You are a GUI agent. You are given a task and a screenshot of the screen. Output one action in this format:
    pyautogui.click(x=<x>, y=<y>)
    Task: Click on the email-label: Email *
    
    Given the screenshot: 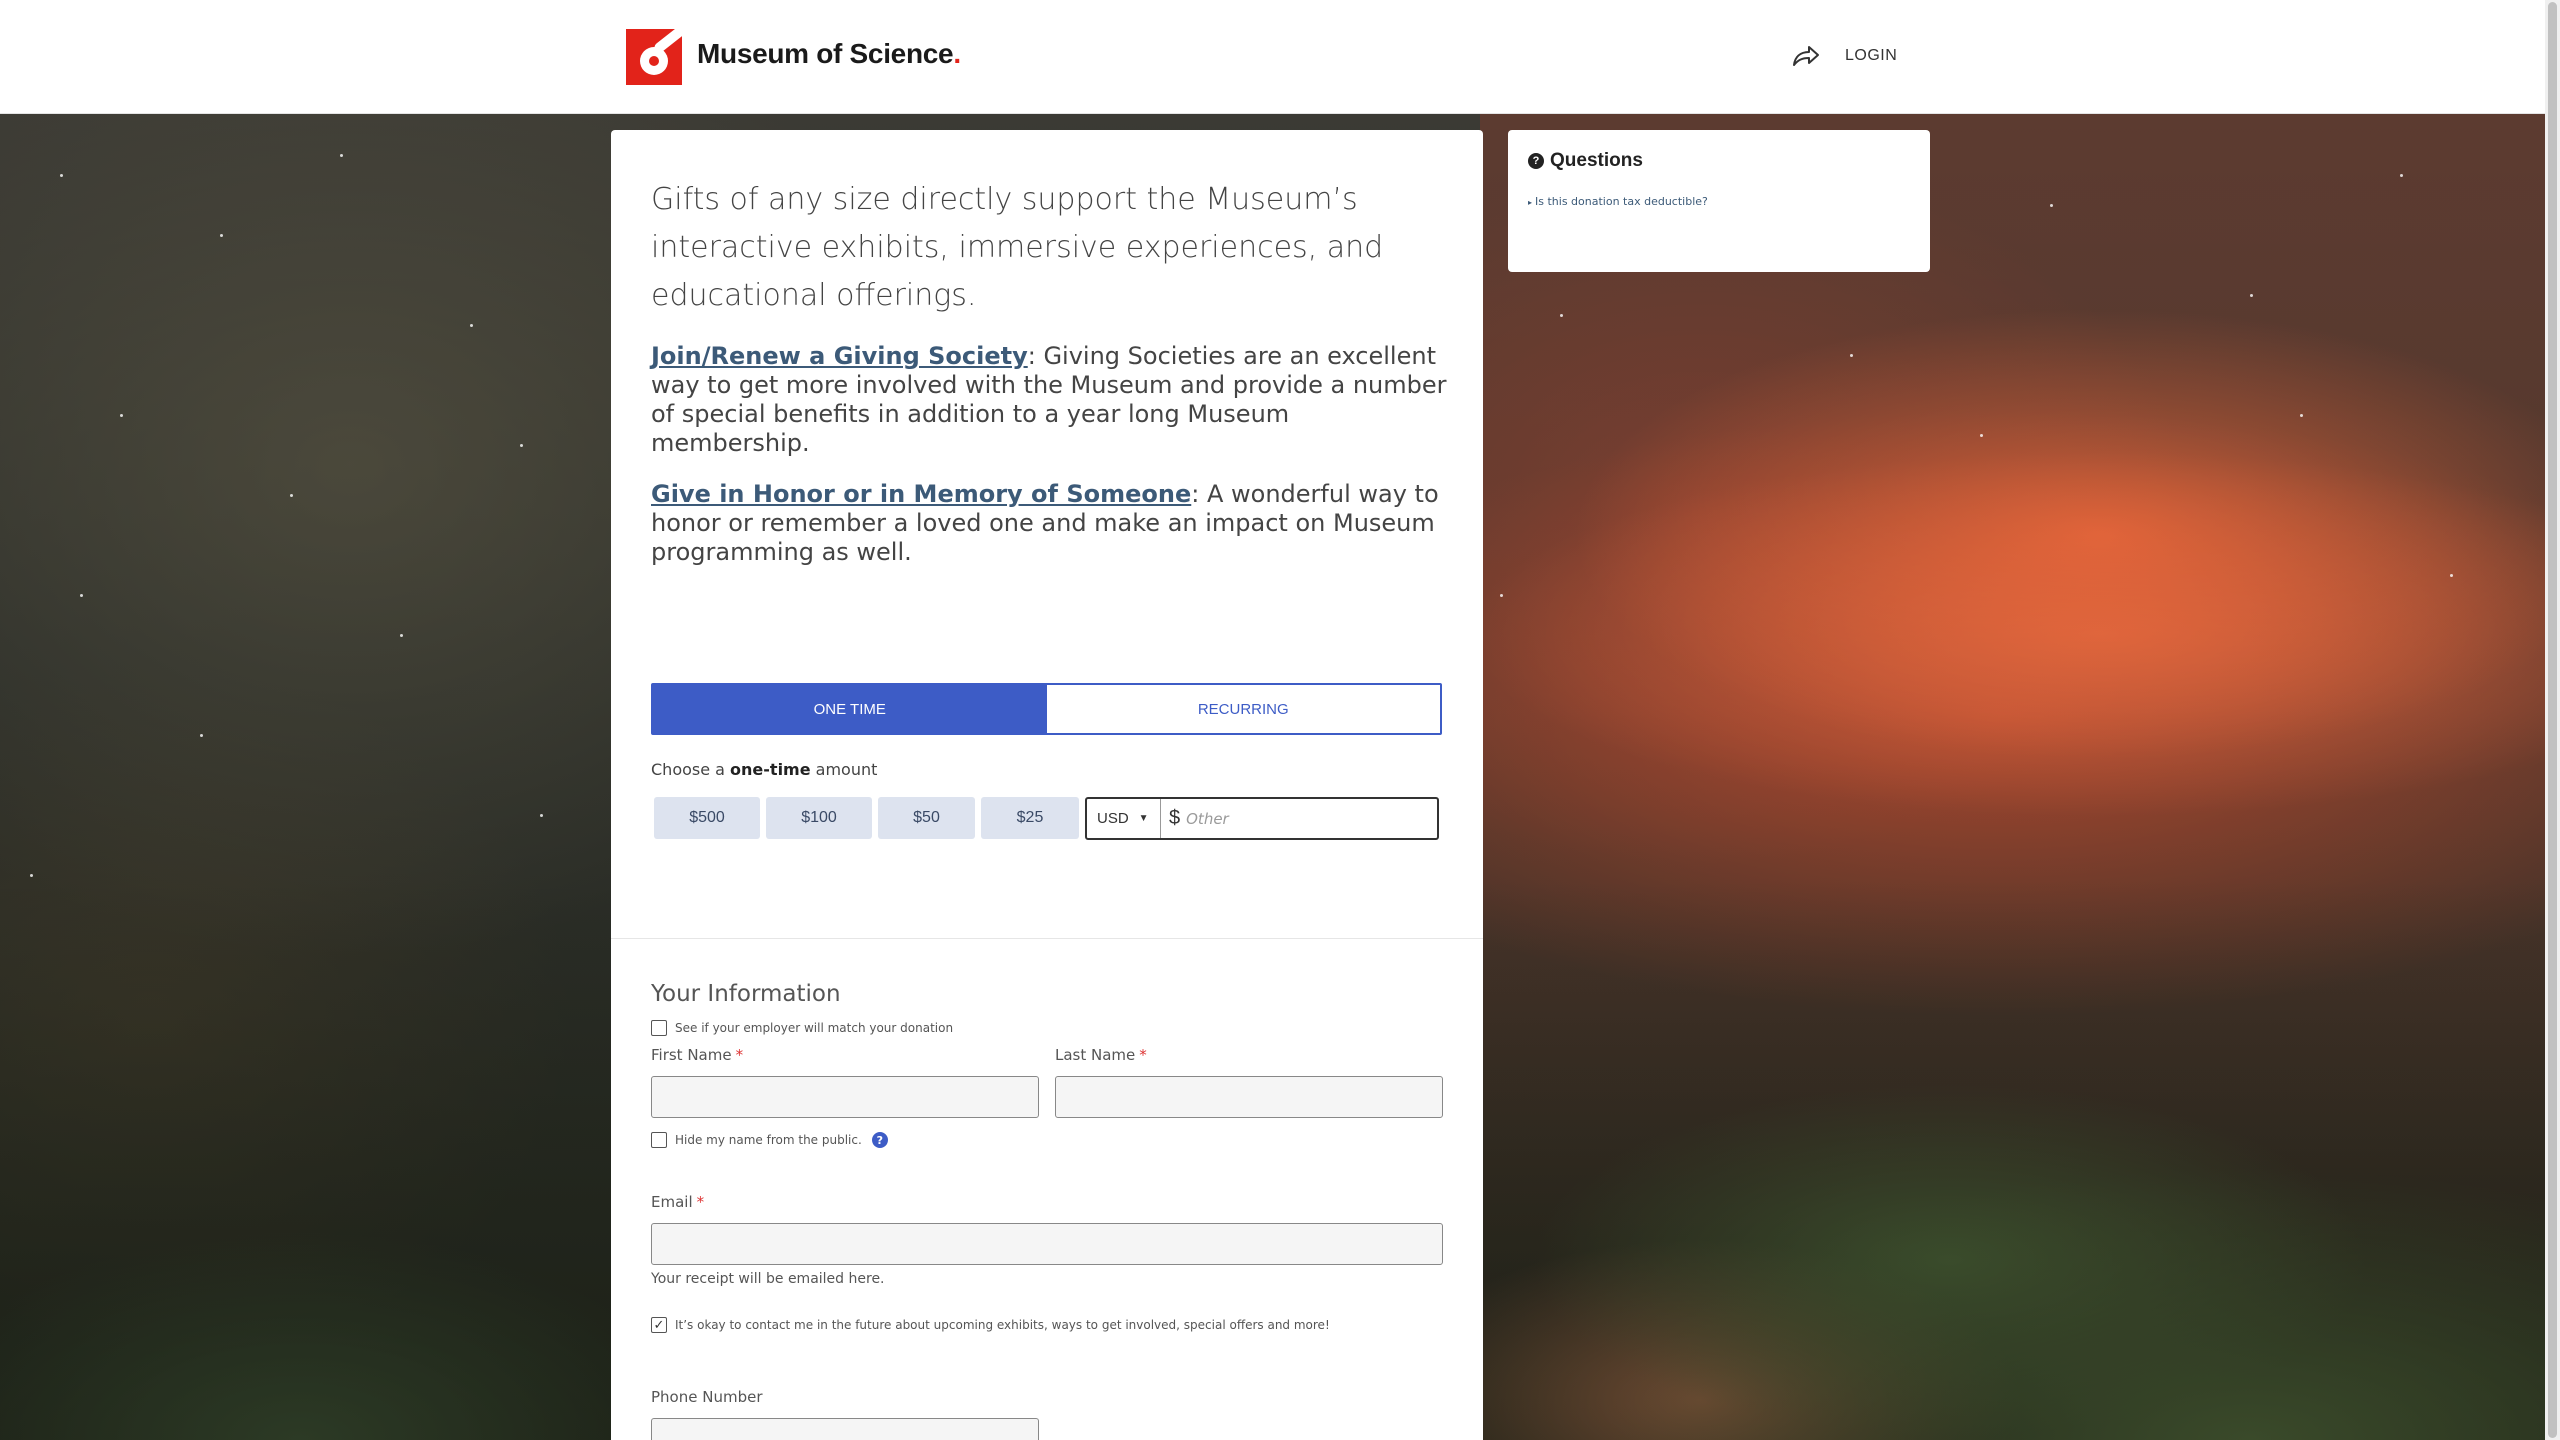 What is the action you would take?
    pyautogui.click(x=678, y=1202)
    